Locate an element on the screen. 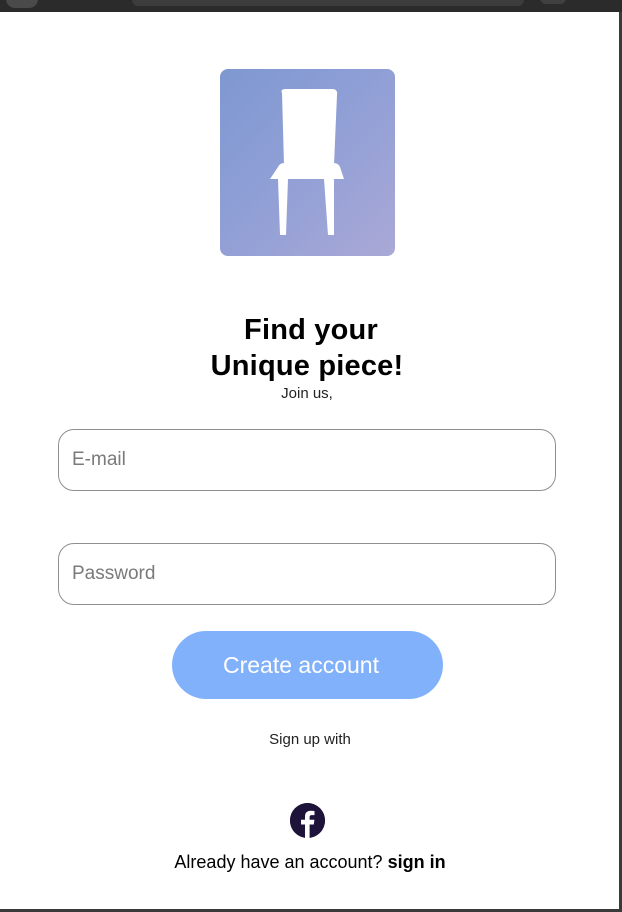  window-top-bar is located at coordinates (311, 6).